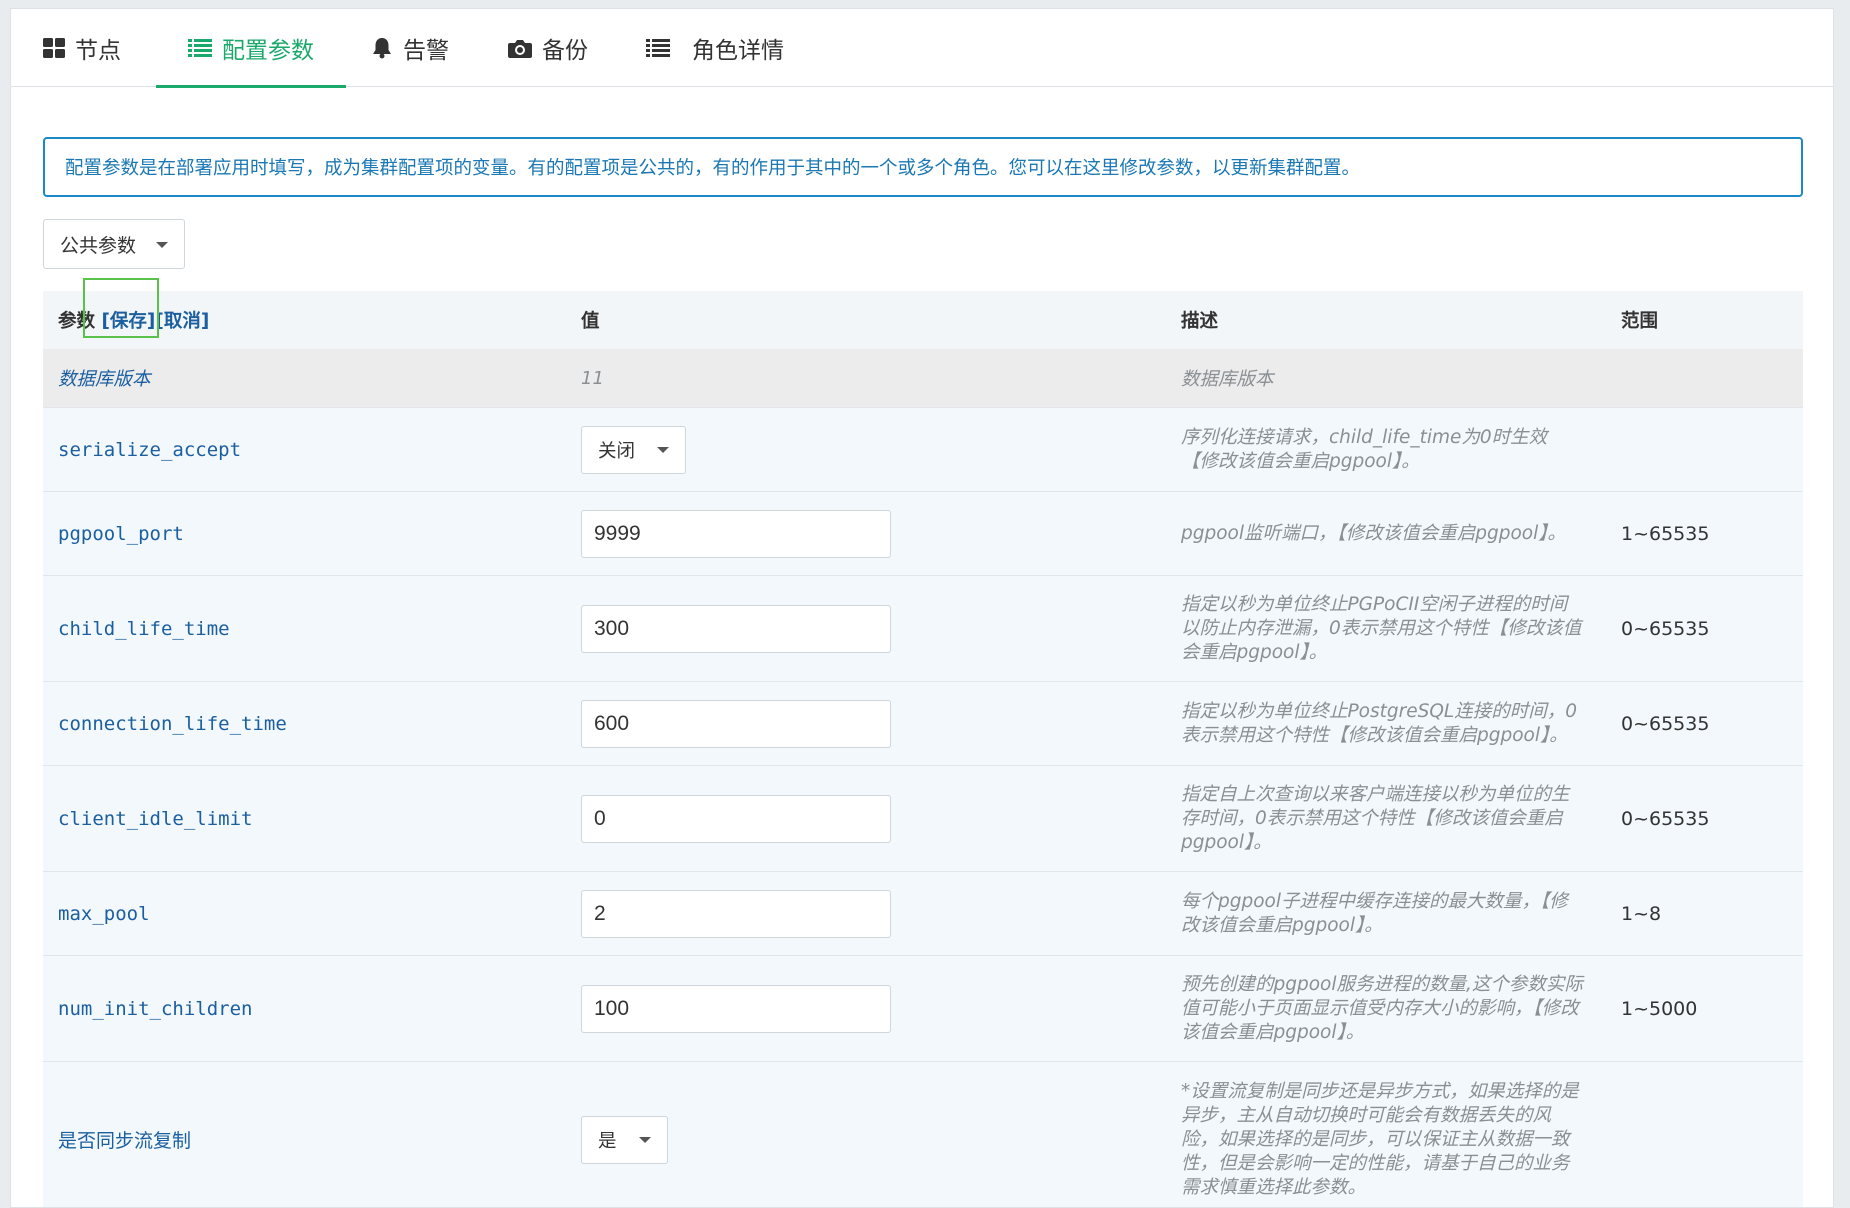 Image resolution: width=1850 pixels, height=1208 pixels. I want to click on param-name: serialize_accept, so click(304, 450).